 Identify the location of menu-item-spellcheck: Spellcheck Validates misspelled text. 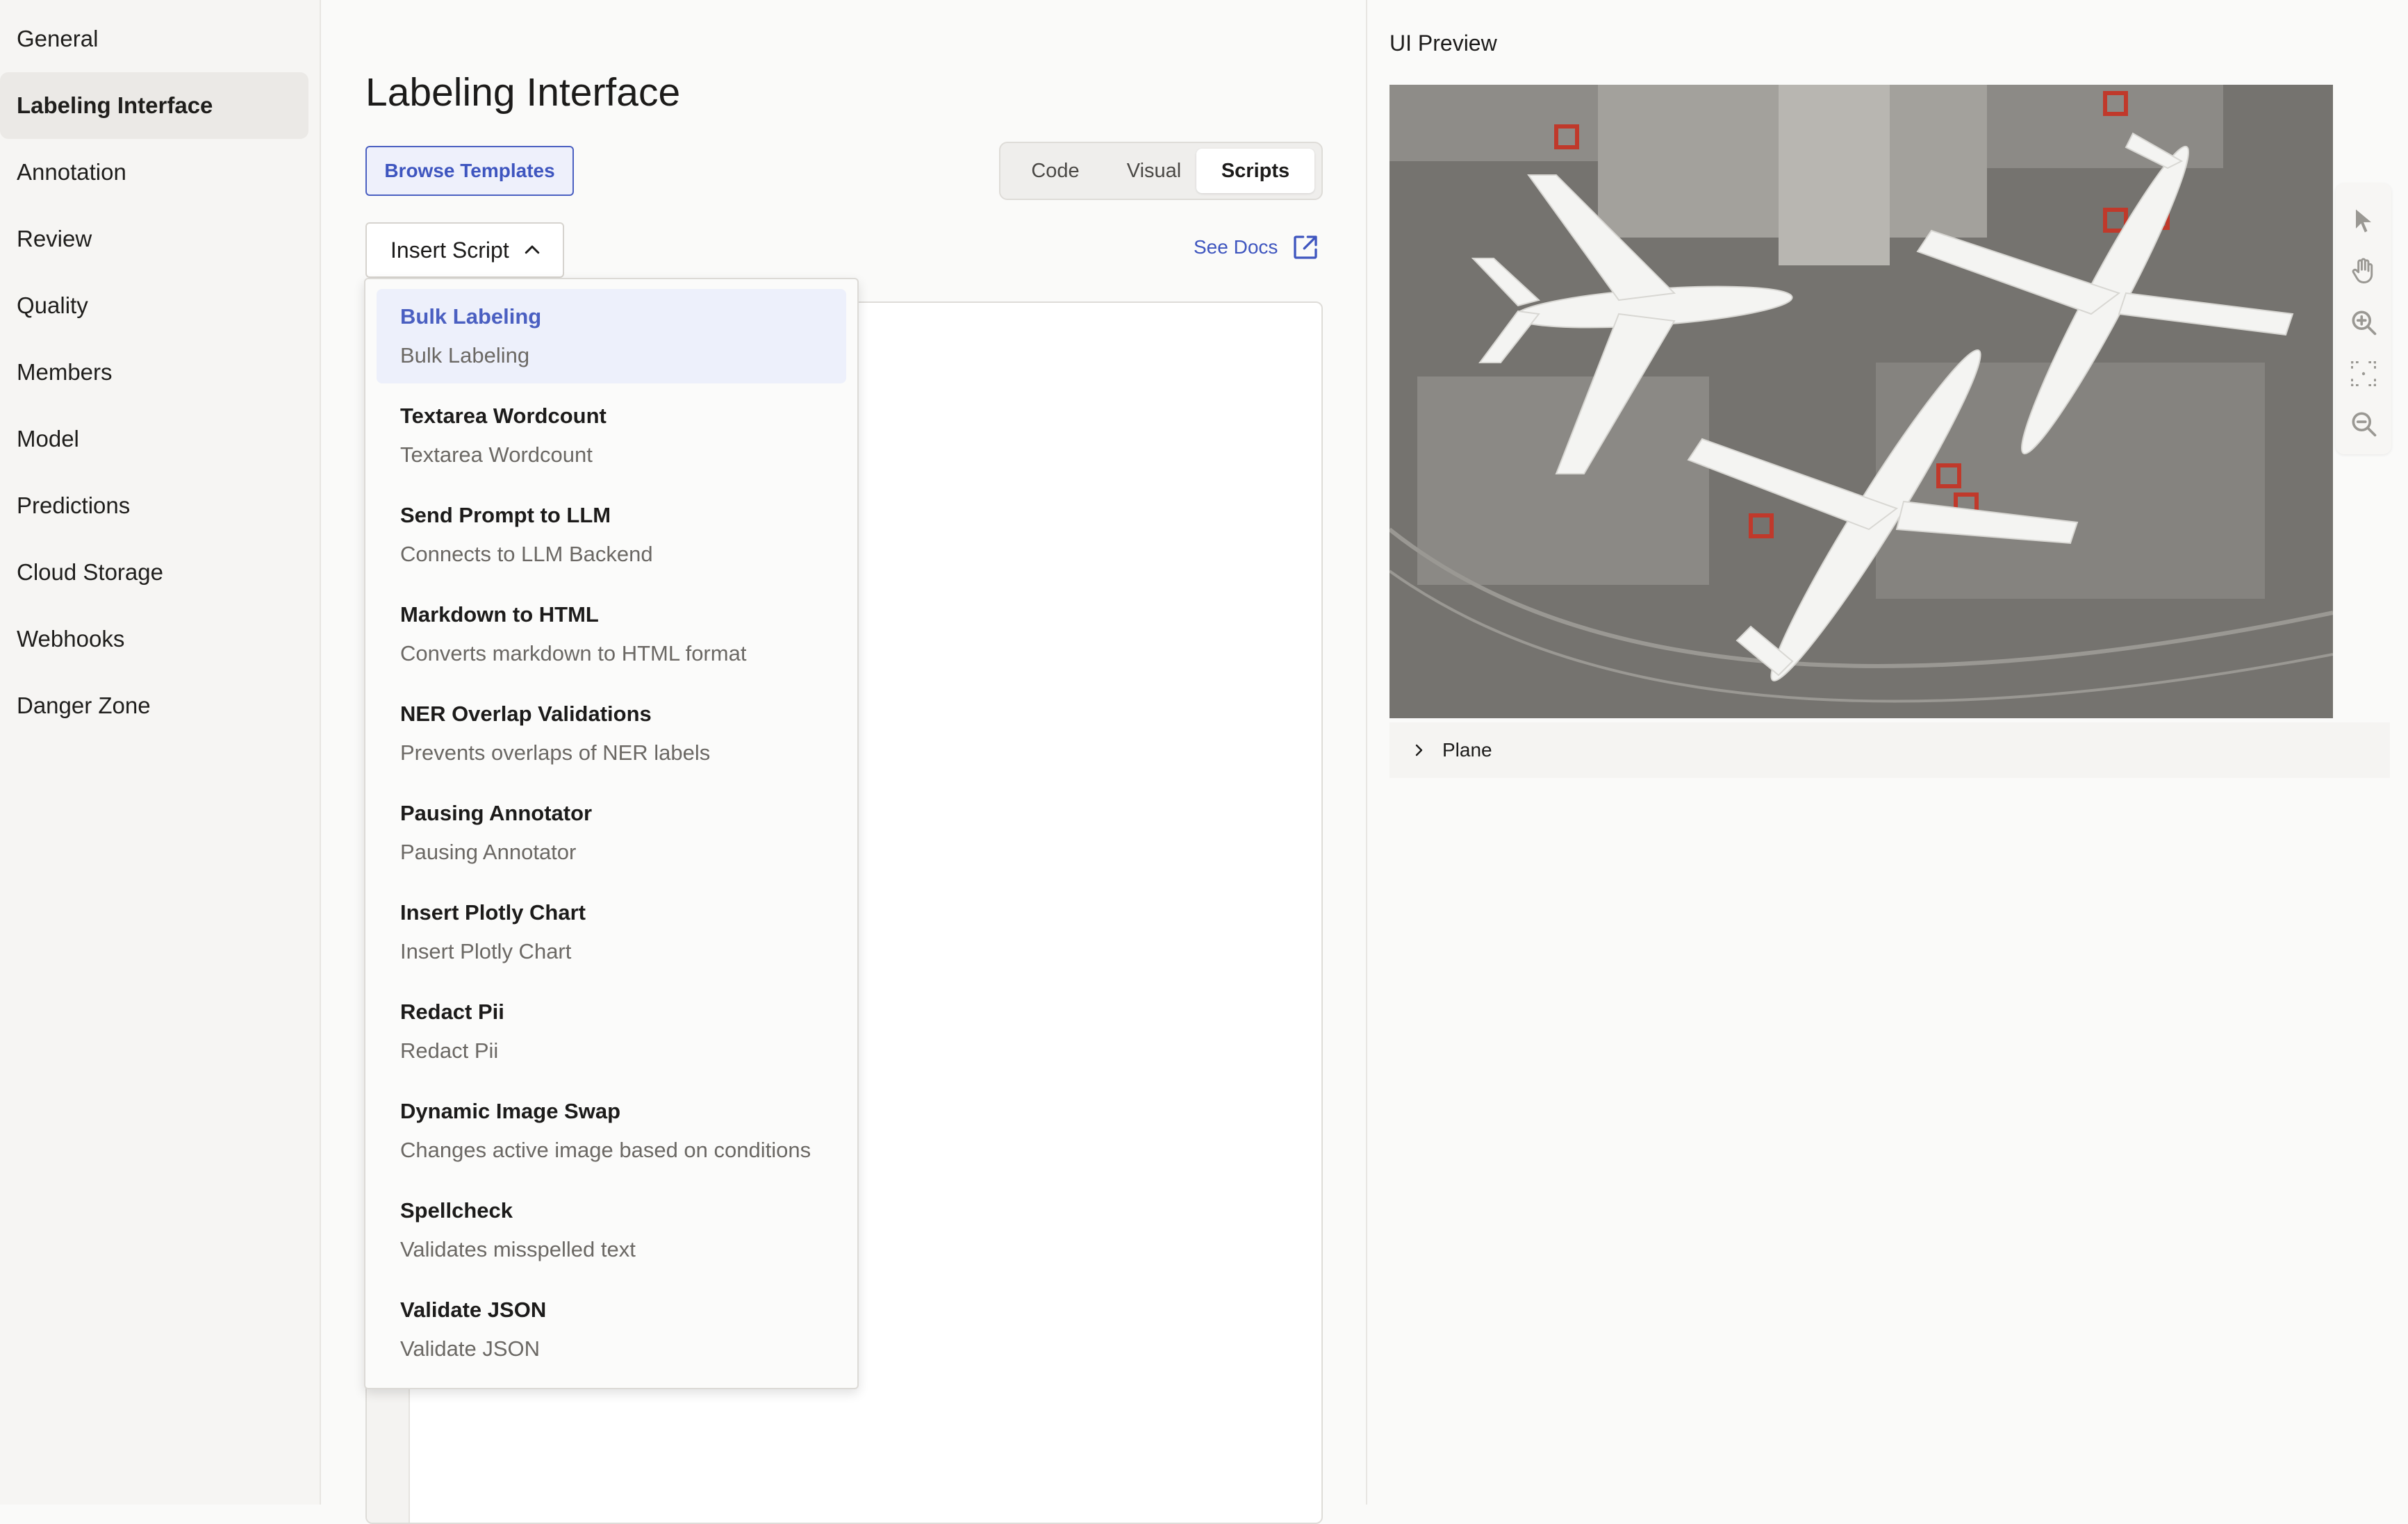
(611, 1230).